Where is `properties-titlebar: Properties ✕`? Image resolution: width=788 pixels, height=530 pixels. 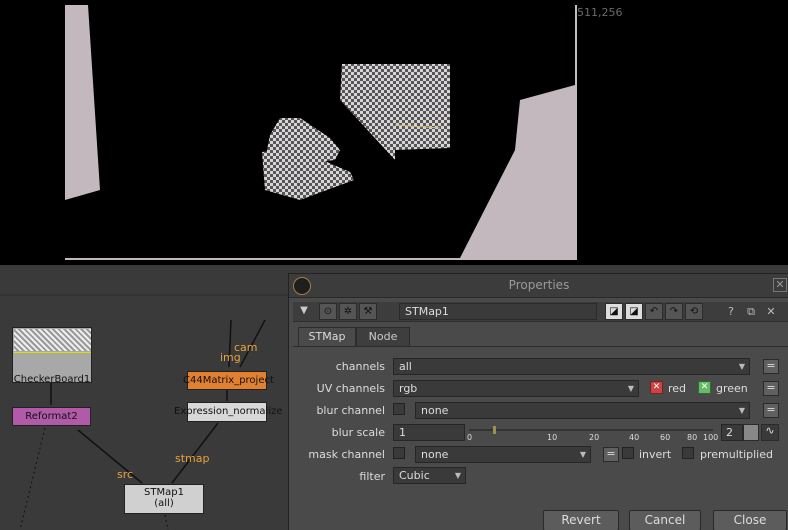 properties-titlebar: Properties ✕ is located at coordinates (538, 286).